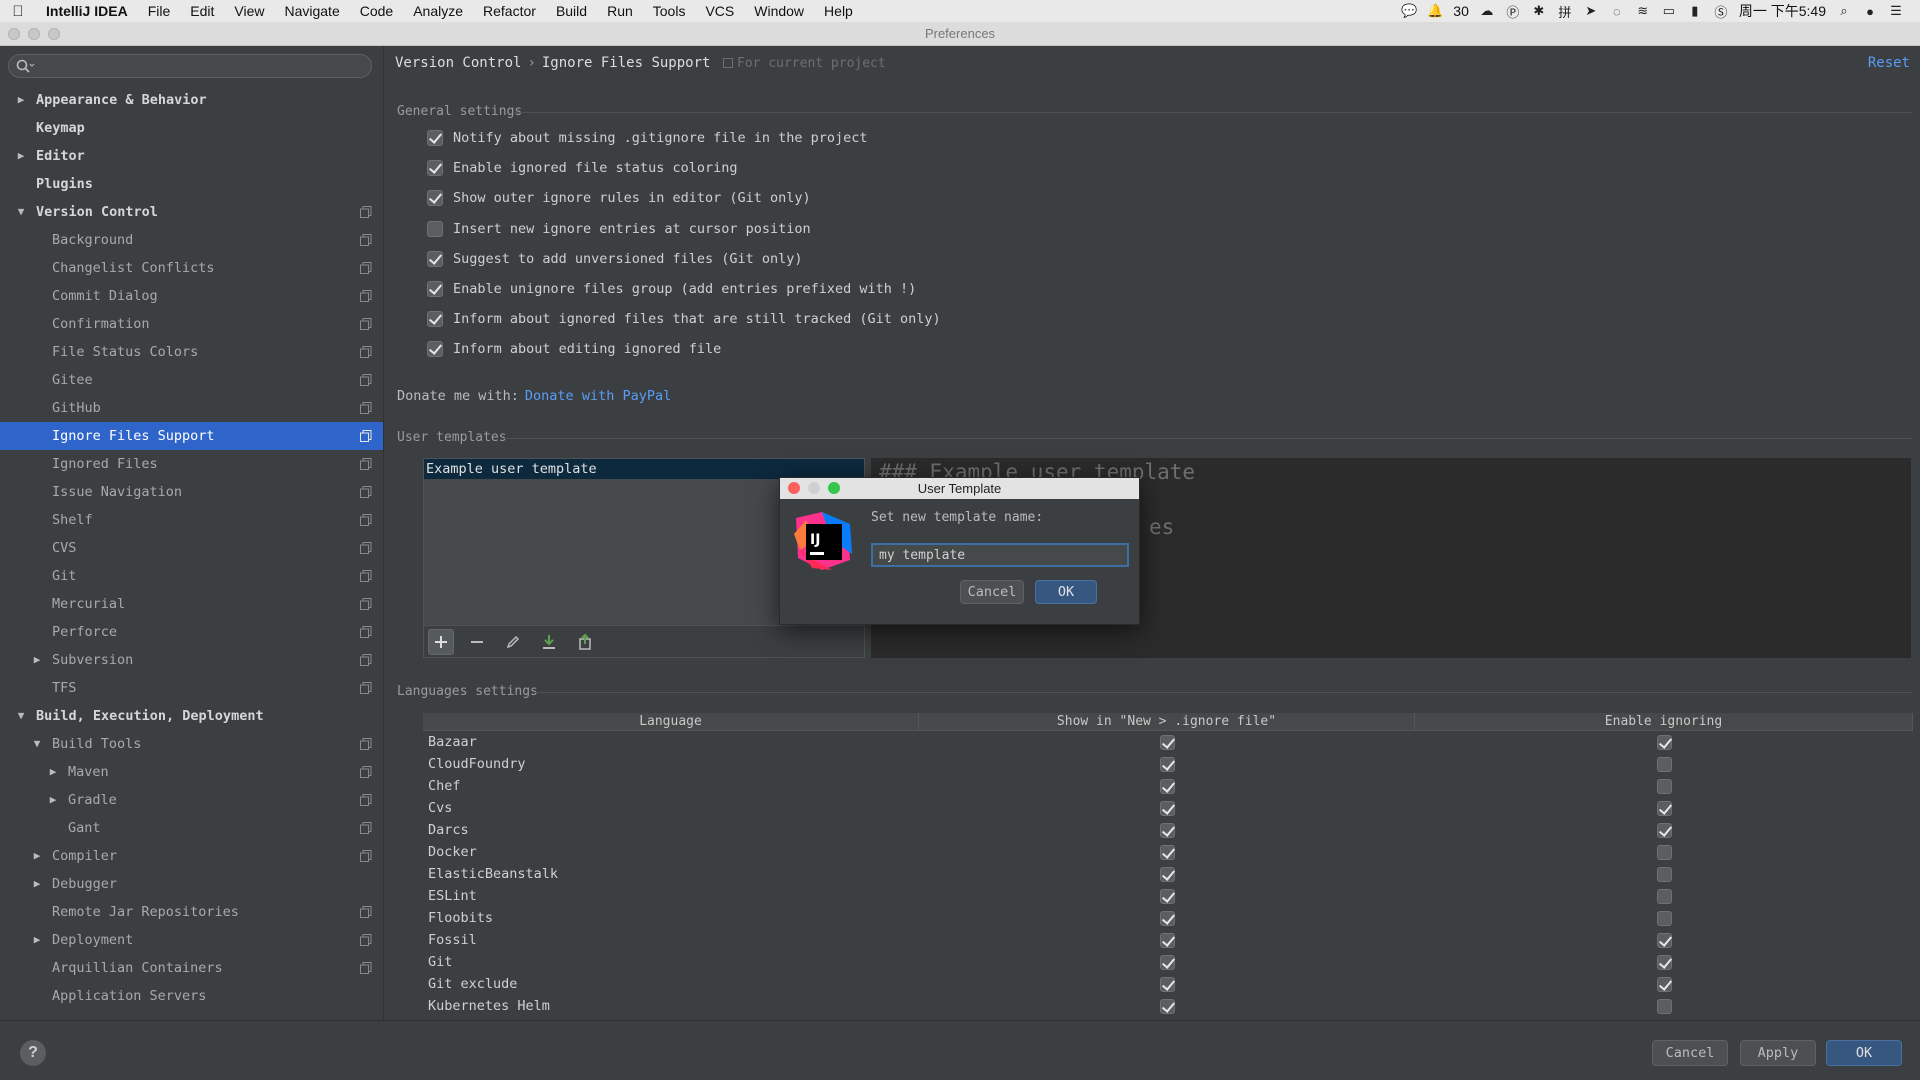  Describe the element at coordinates (191, 128) in the screenshot. I see `sidebar-item-keymap: Keymap` at that location.